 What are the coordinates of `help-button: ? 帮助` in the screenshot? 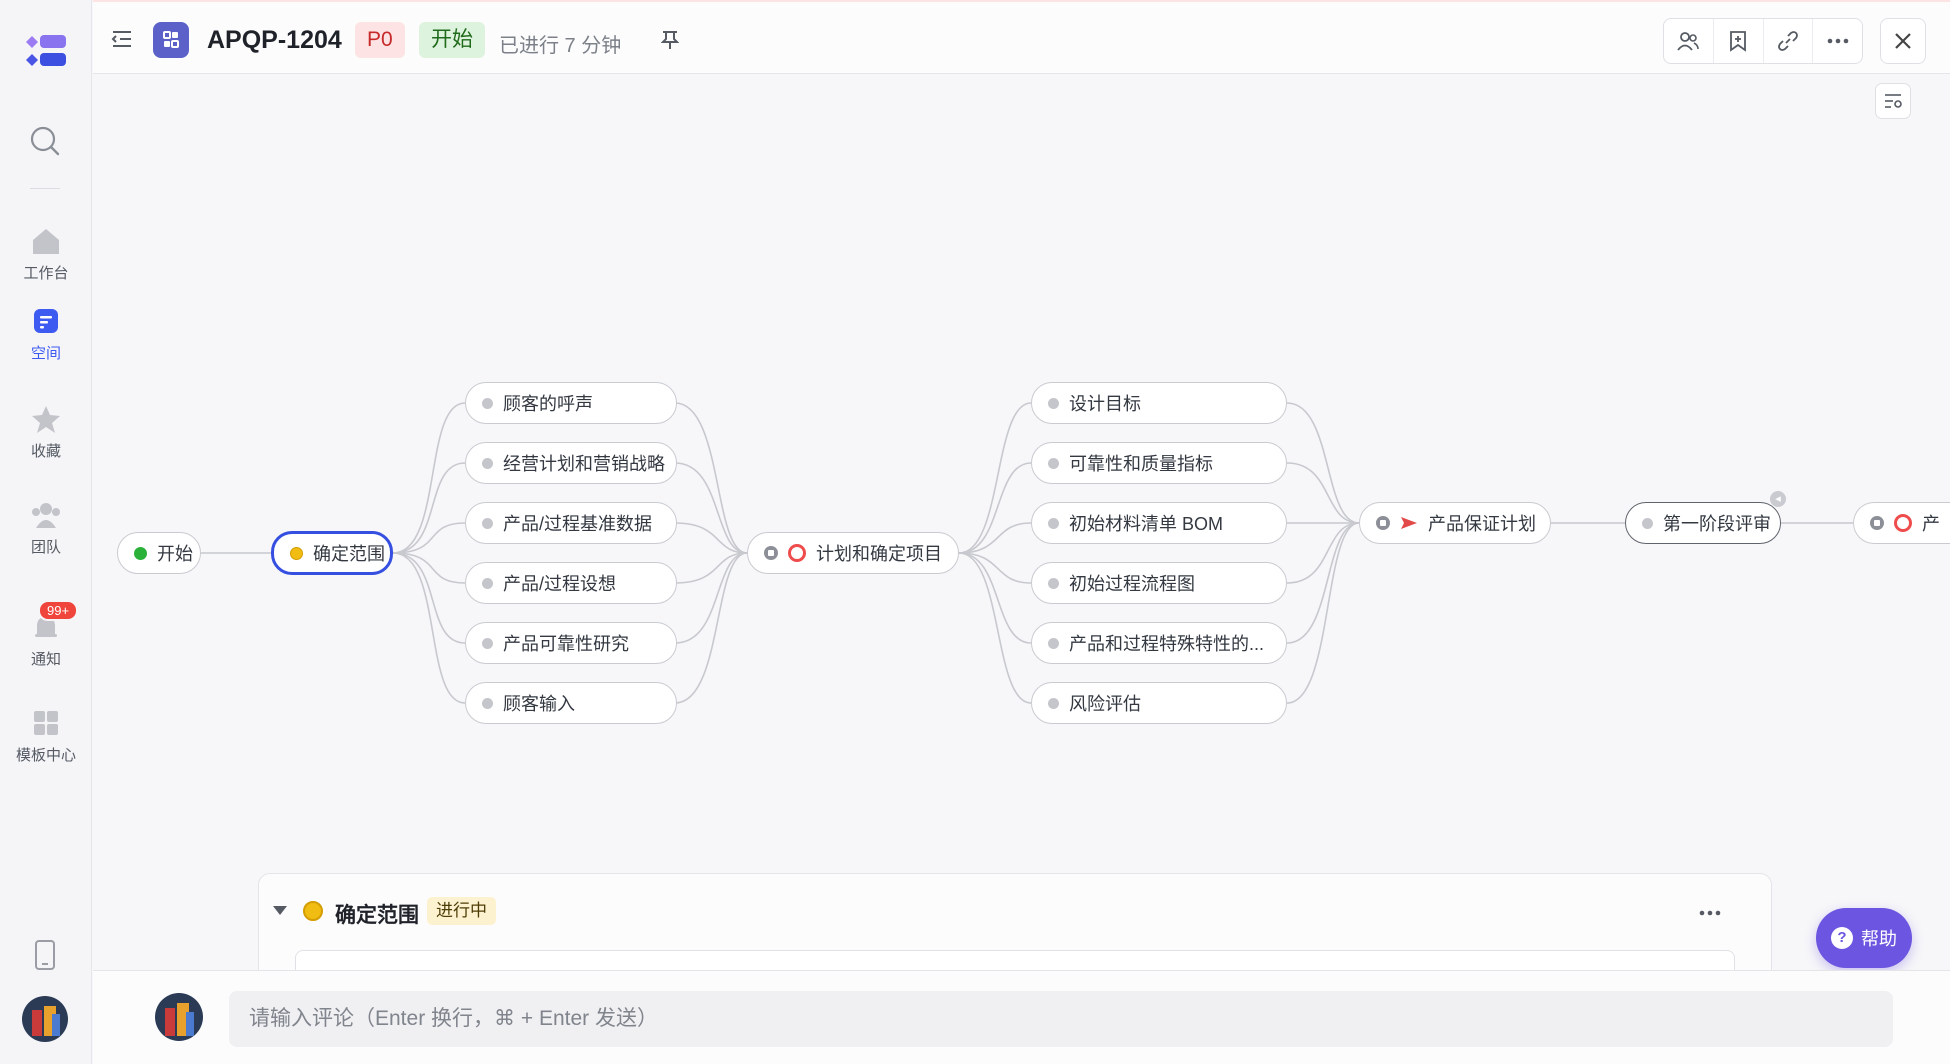 It's located at (1864, 938).